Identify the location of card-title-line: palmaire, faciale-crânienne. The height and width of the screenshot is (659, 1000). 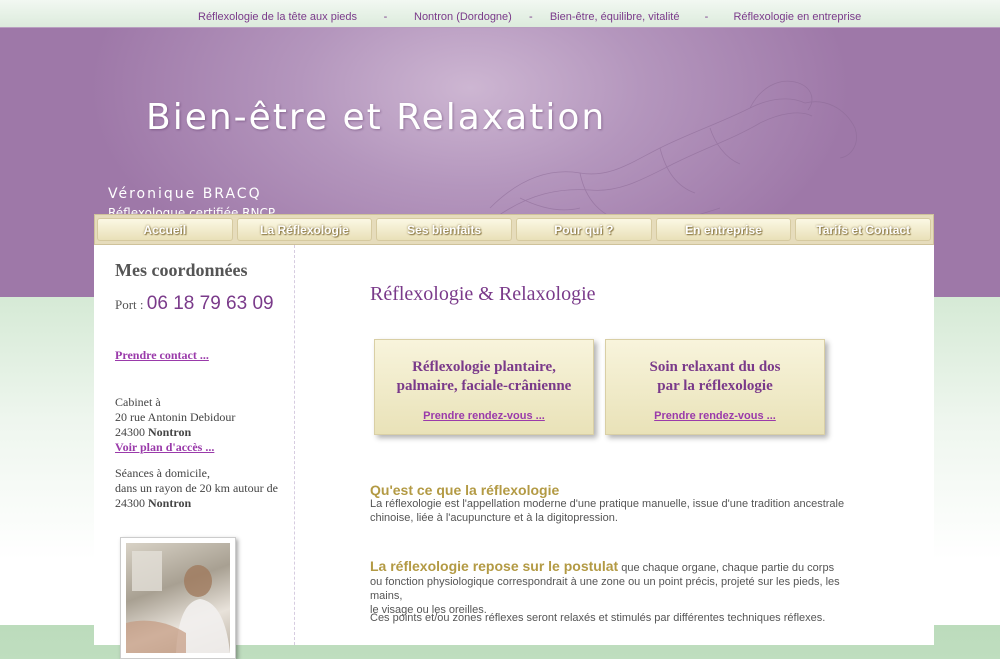
(484, 386).